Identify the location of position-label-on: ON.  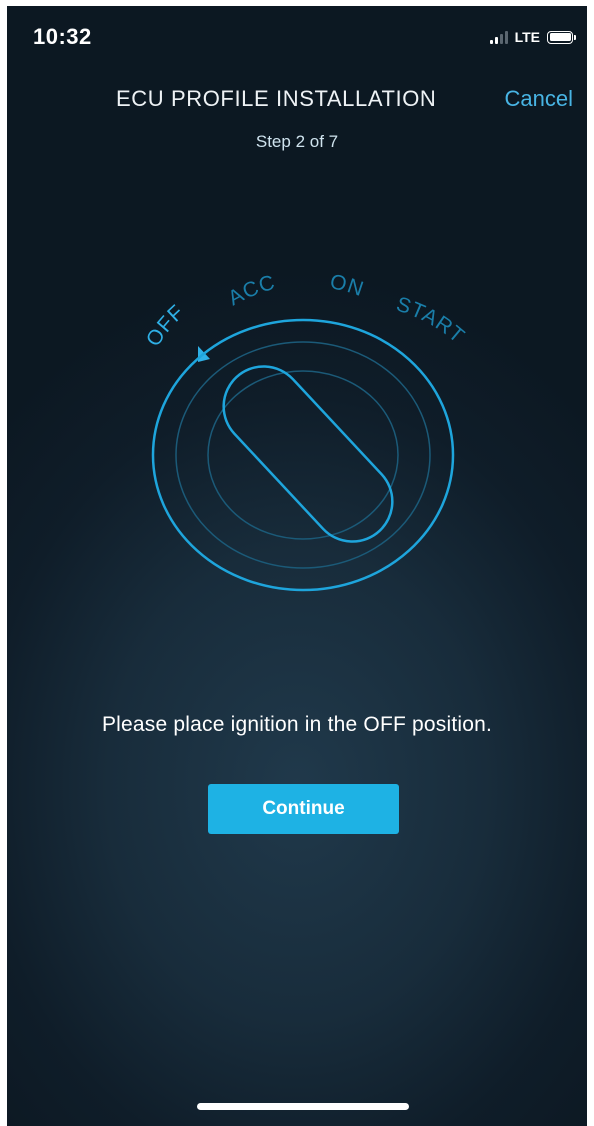
(347, 285).